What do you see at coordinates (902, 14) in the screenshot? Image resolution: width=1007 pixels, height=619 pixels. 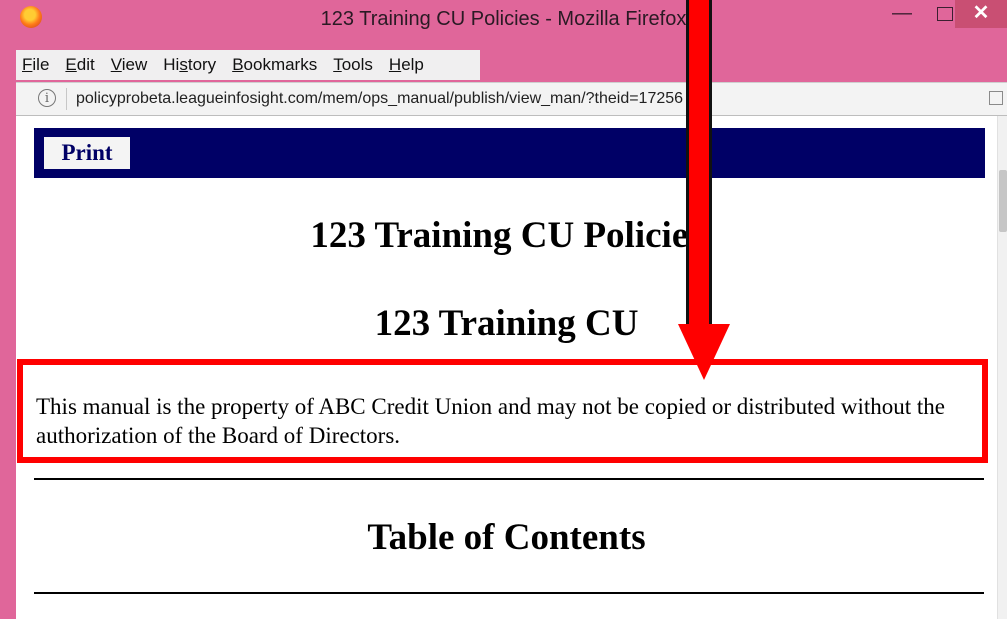 I see `minimize-button: —` at bounding box center [902, 14].